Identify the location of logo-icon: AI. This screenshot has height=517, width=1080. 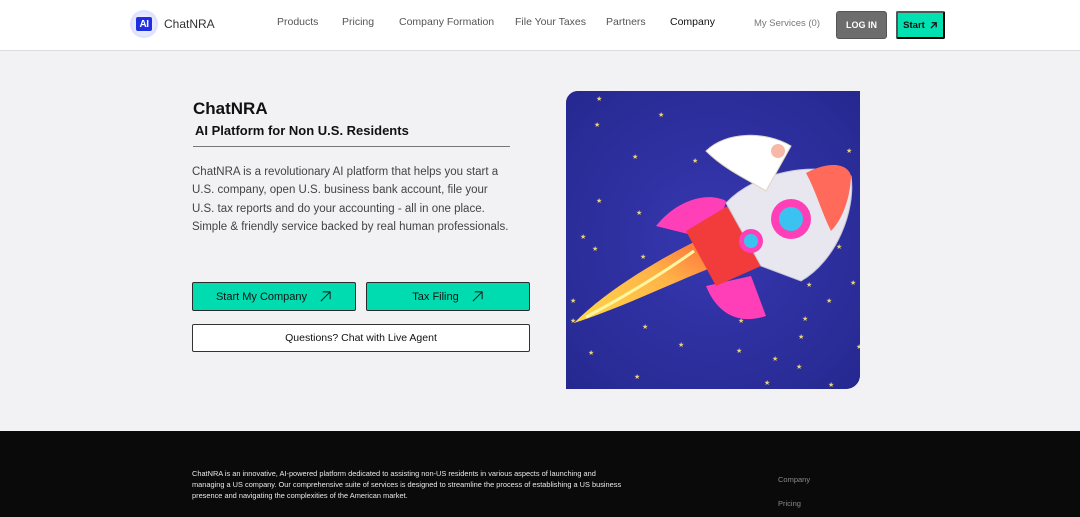
(144, 24).